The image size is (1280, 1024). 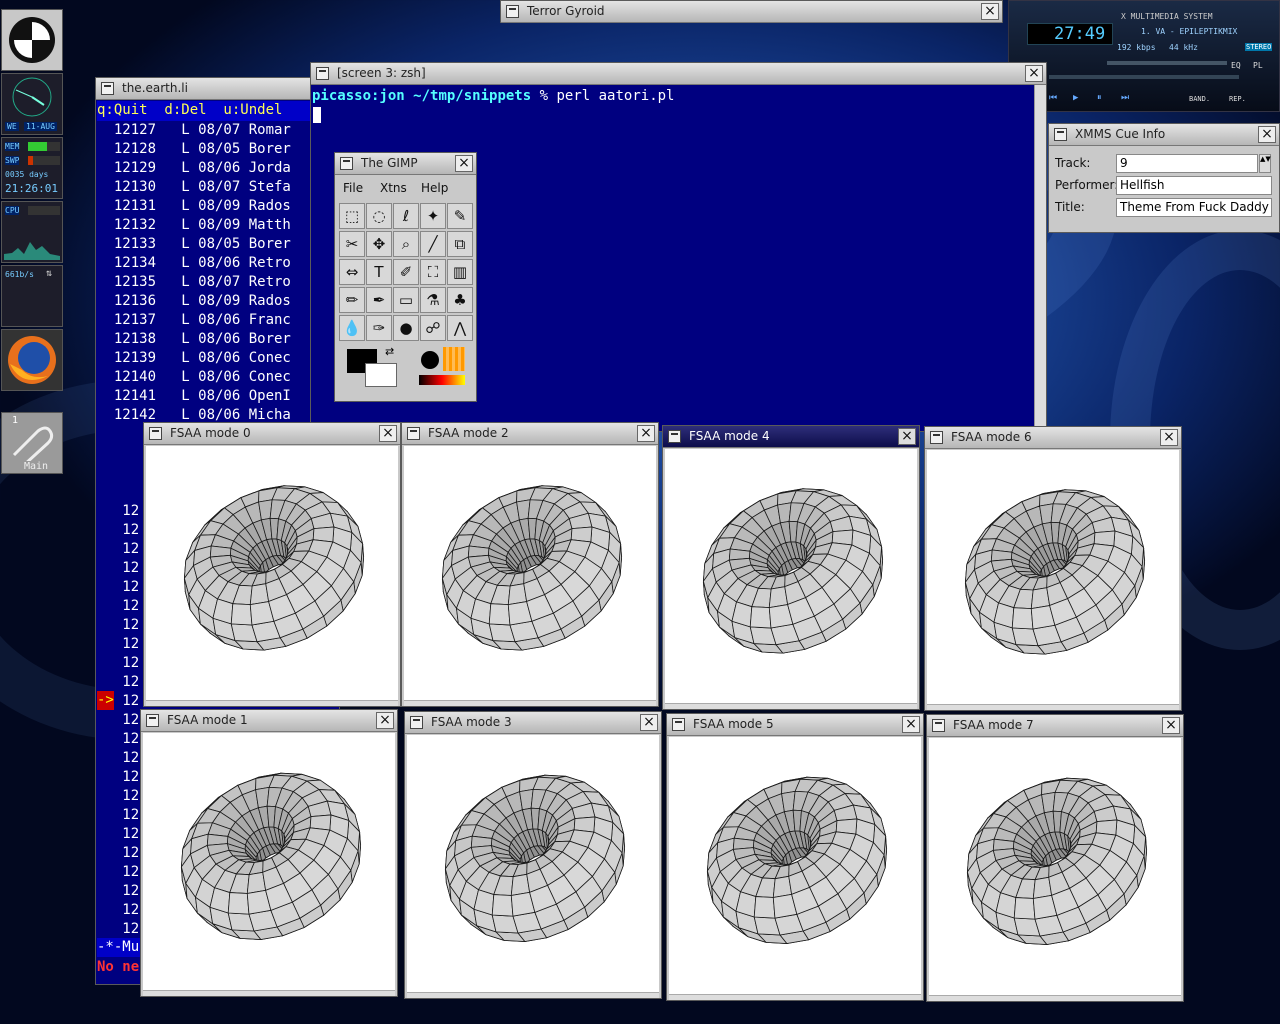 I want to click on clone-icon: ♣, so click(x=460, y=300).